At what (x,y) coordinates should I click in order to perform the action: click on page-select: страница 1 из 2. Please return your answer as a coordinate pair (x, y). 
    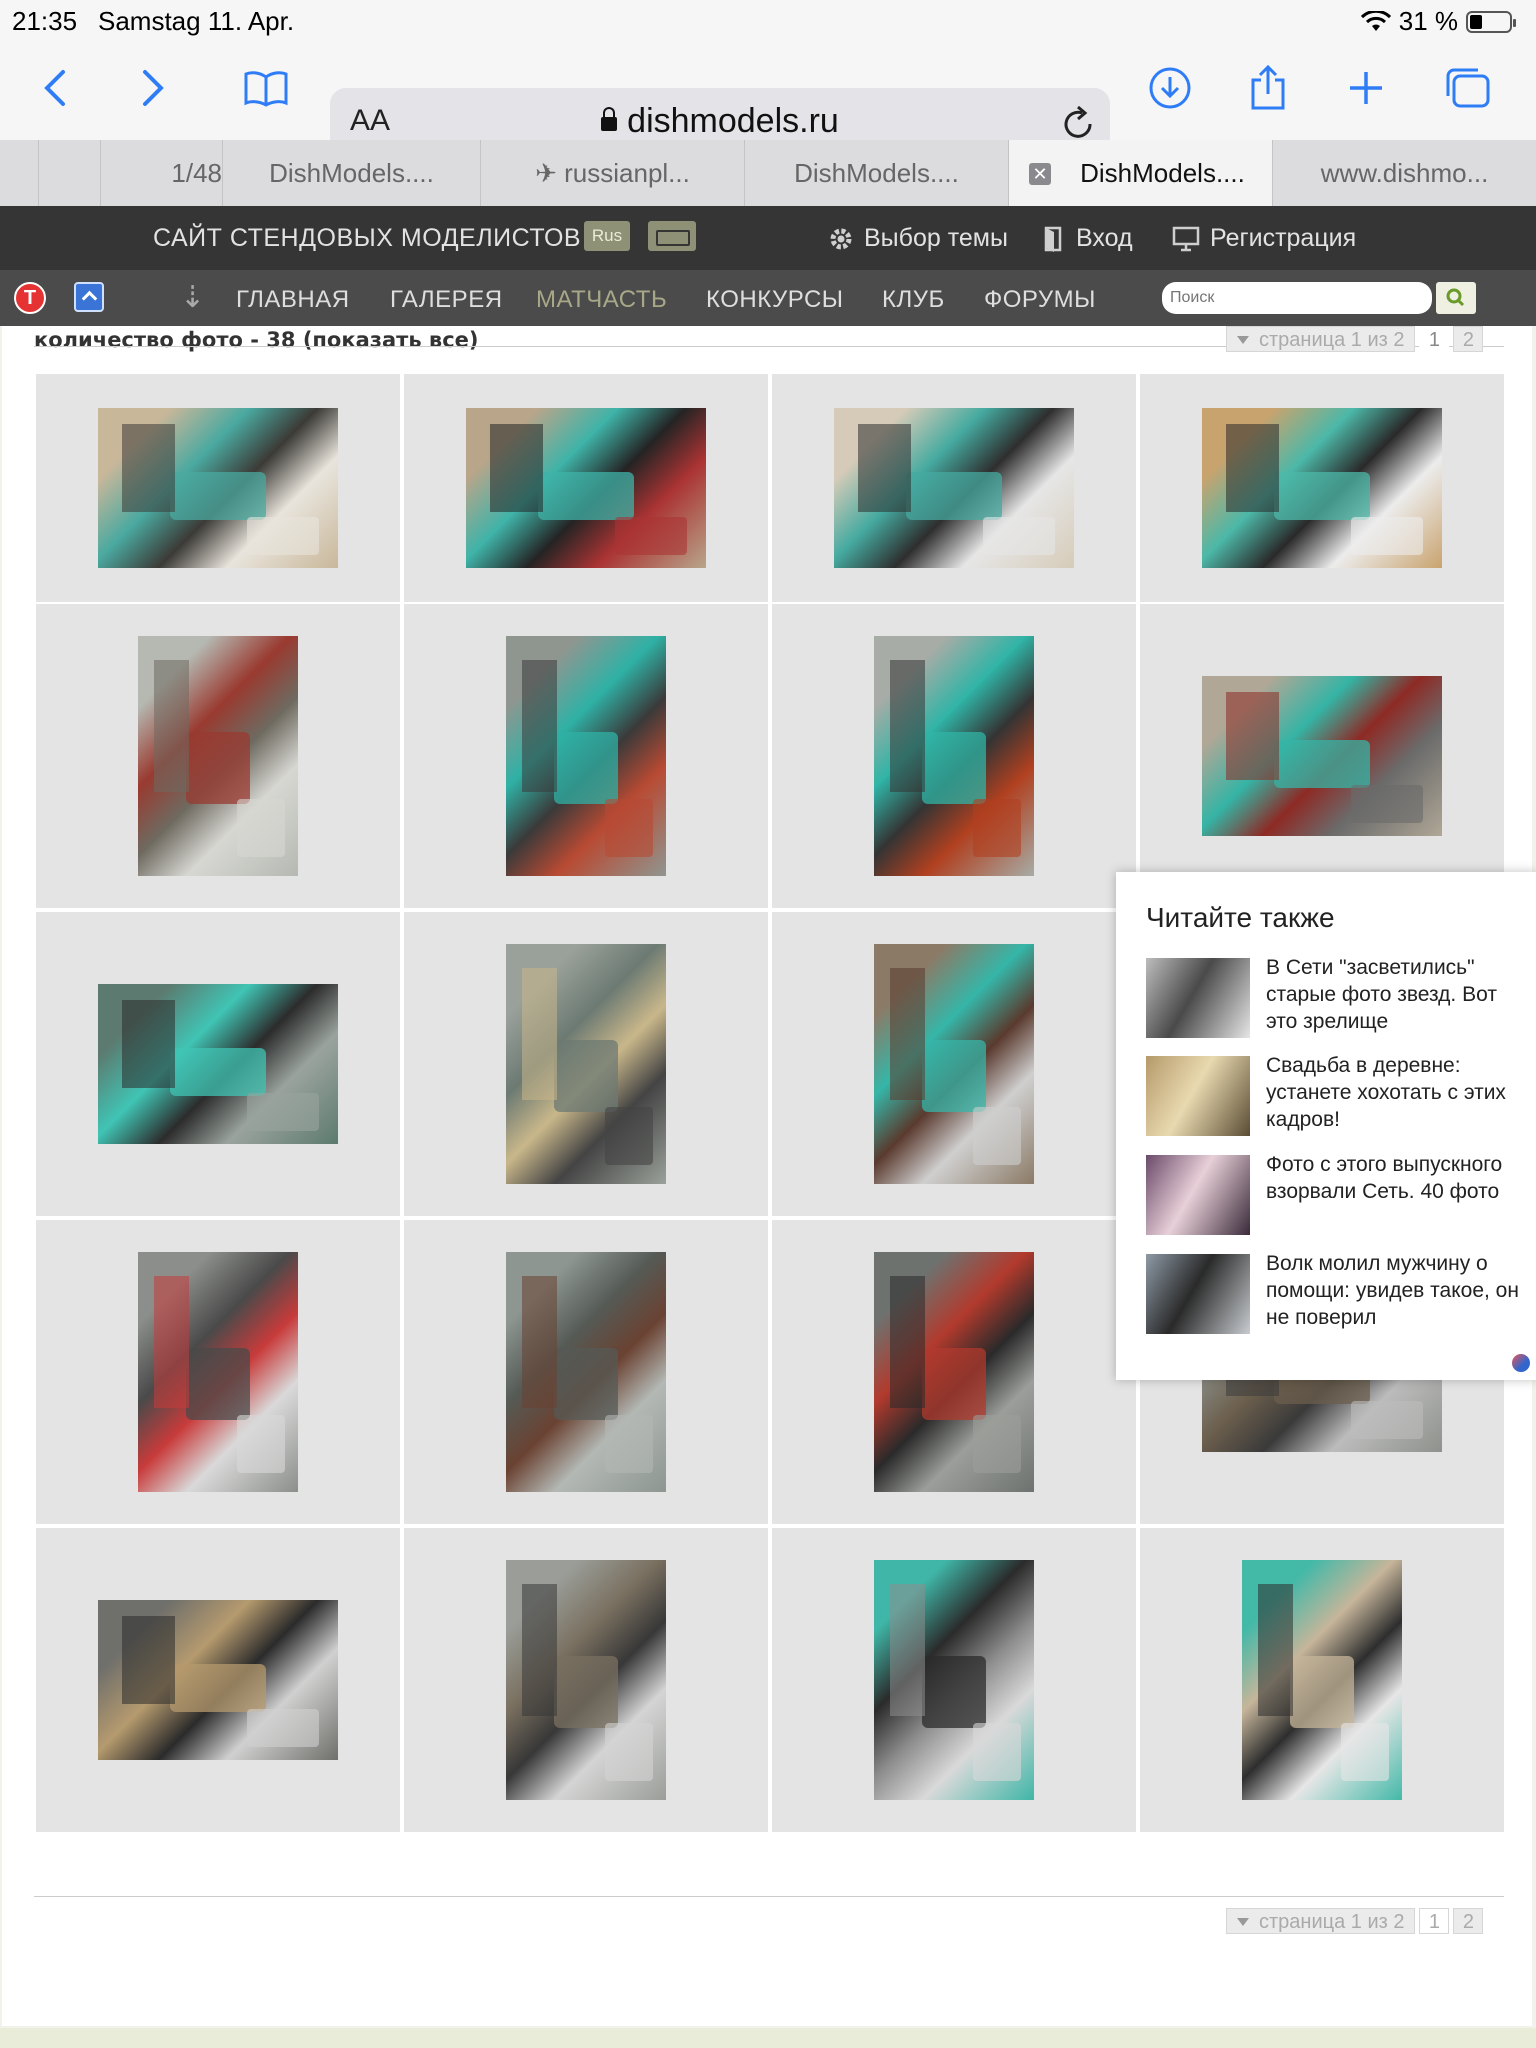
    Looking at the image, I should click on (1321, 339).